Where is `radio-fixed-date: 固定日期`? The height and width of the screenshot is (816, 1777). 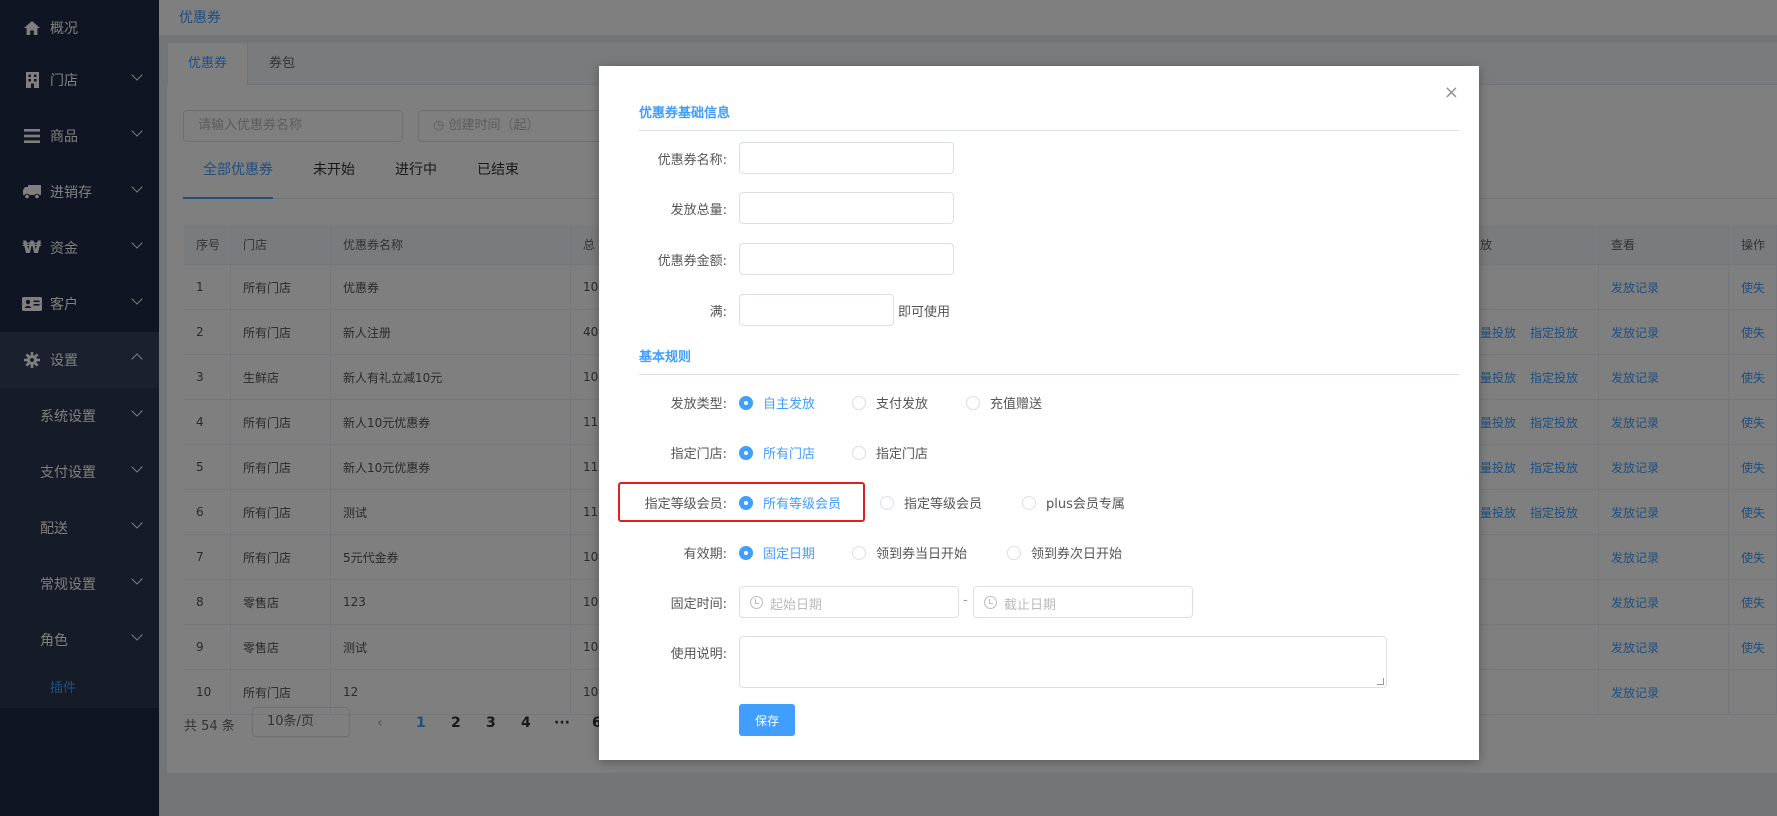
radio-fixed-date: 固定日期 is located at coordinates (777, 552).